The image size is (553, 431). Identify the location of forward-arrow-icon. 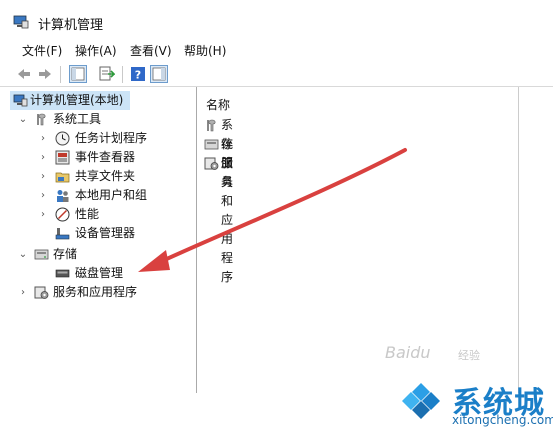
(45, 74).